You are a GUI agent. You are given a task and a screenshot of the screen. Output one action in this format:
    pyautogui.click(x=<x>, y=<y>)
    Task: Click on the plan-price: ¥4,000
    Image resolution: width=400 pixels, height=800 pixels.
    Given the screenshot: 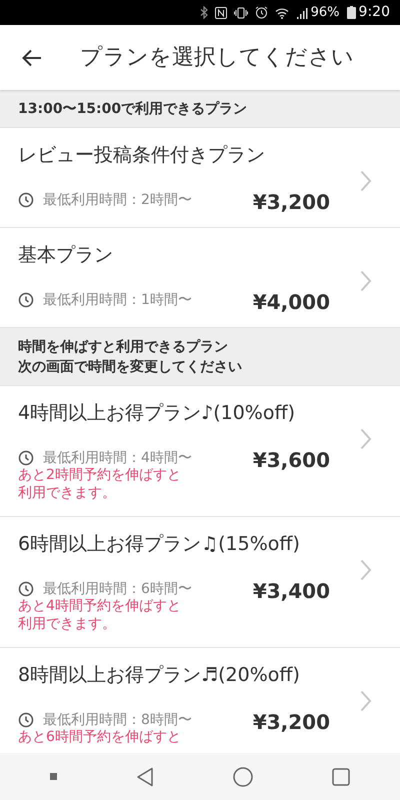 What is the action you would take?
    pyautogui.click(x=291, y=302)
    